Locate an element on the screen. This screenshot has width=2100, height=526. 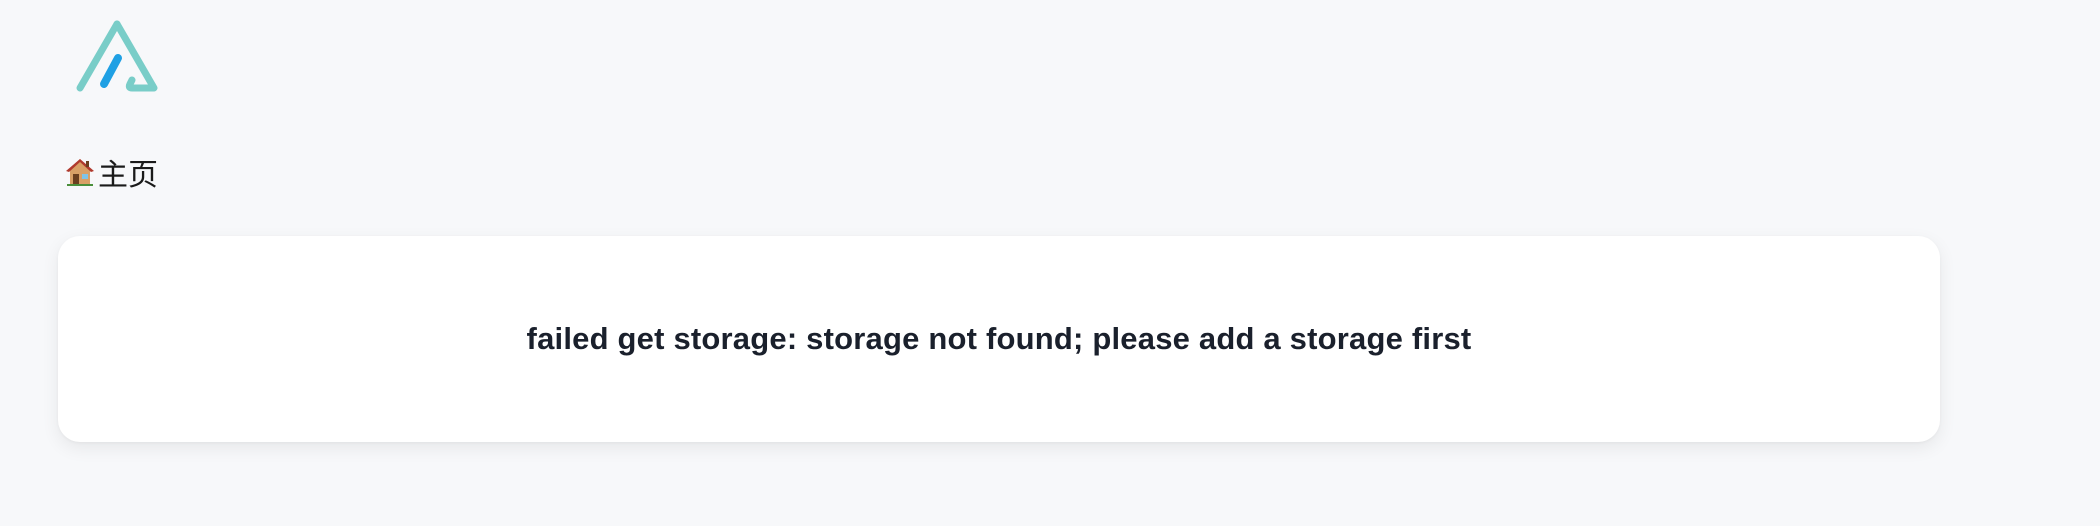
breadcrumb-home: 主页 is located at coordinates (111, 172).